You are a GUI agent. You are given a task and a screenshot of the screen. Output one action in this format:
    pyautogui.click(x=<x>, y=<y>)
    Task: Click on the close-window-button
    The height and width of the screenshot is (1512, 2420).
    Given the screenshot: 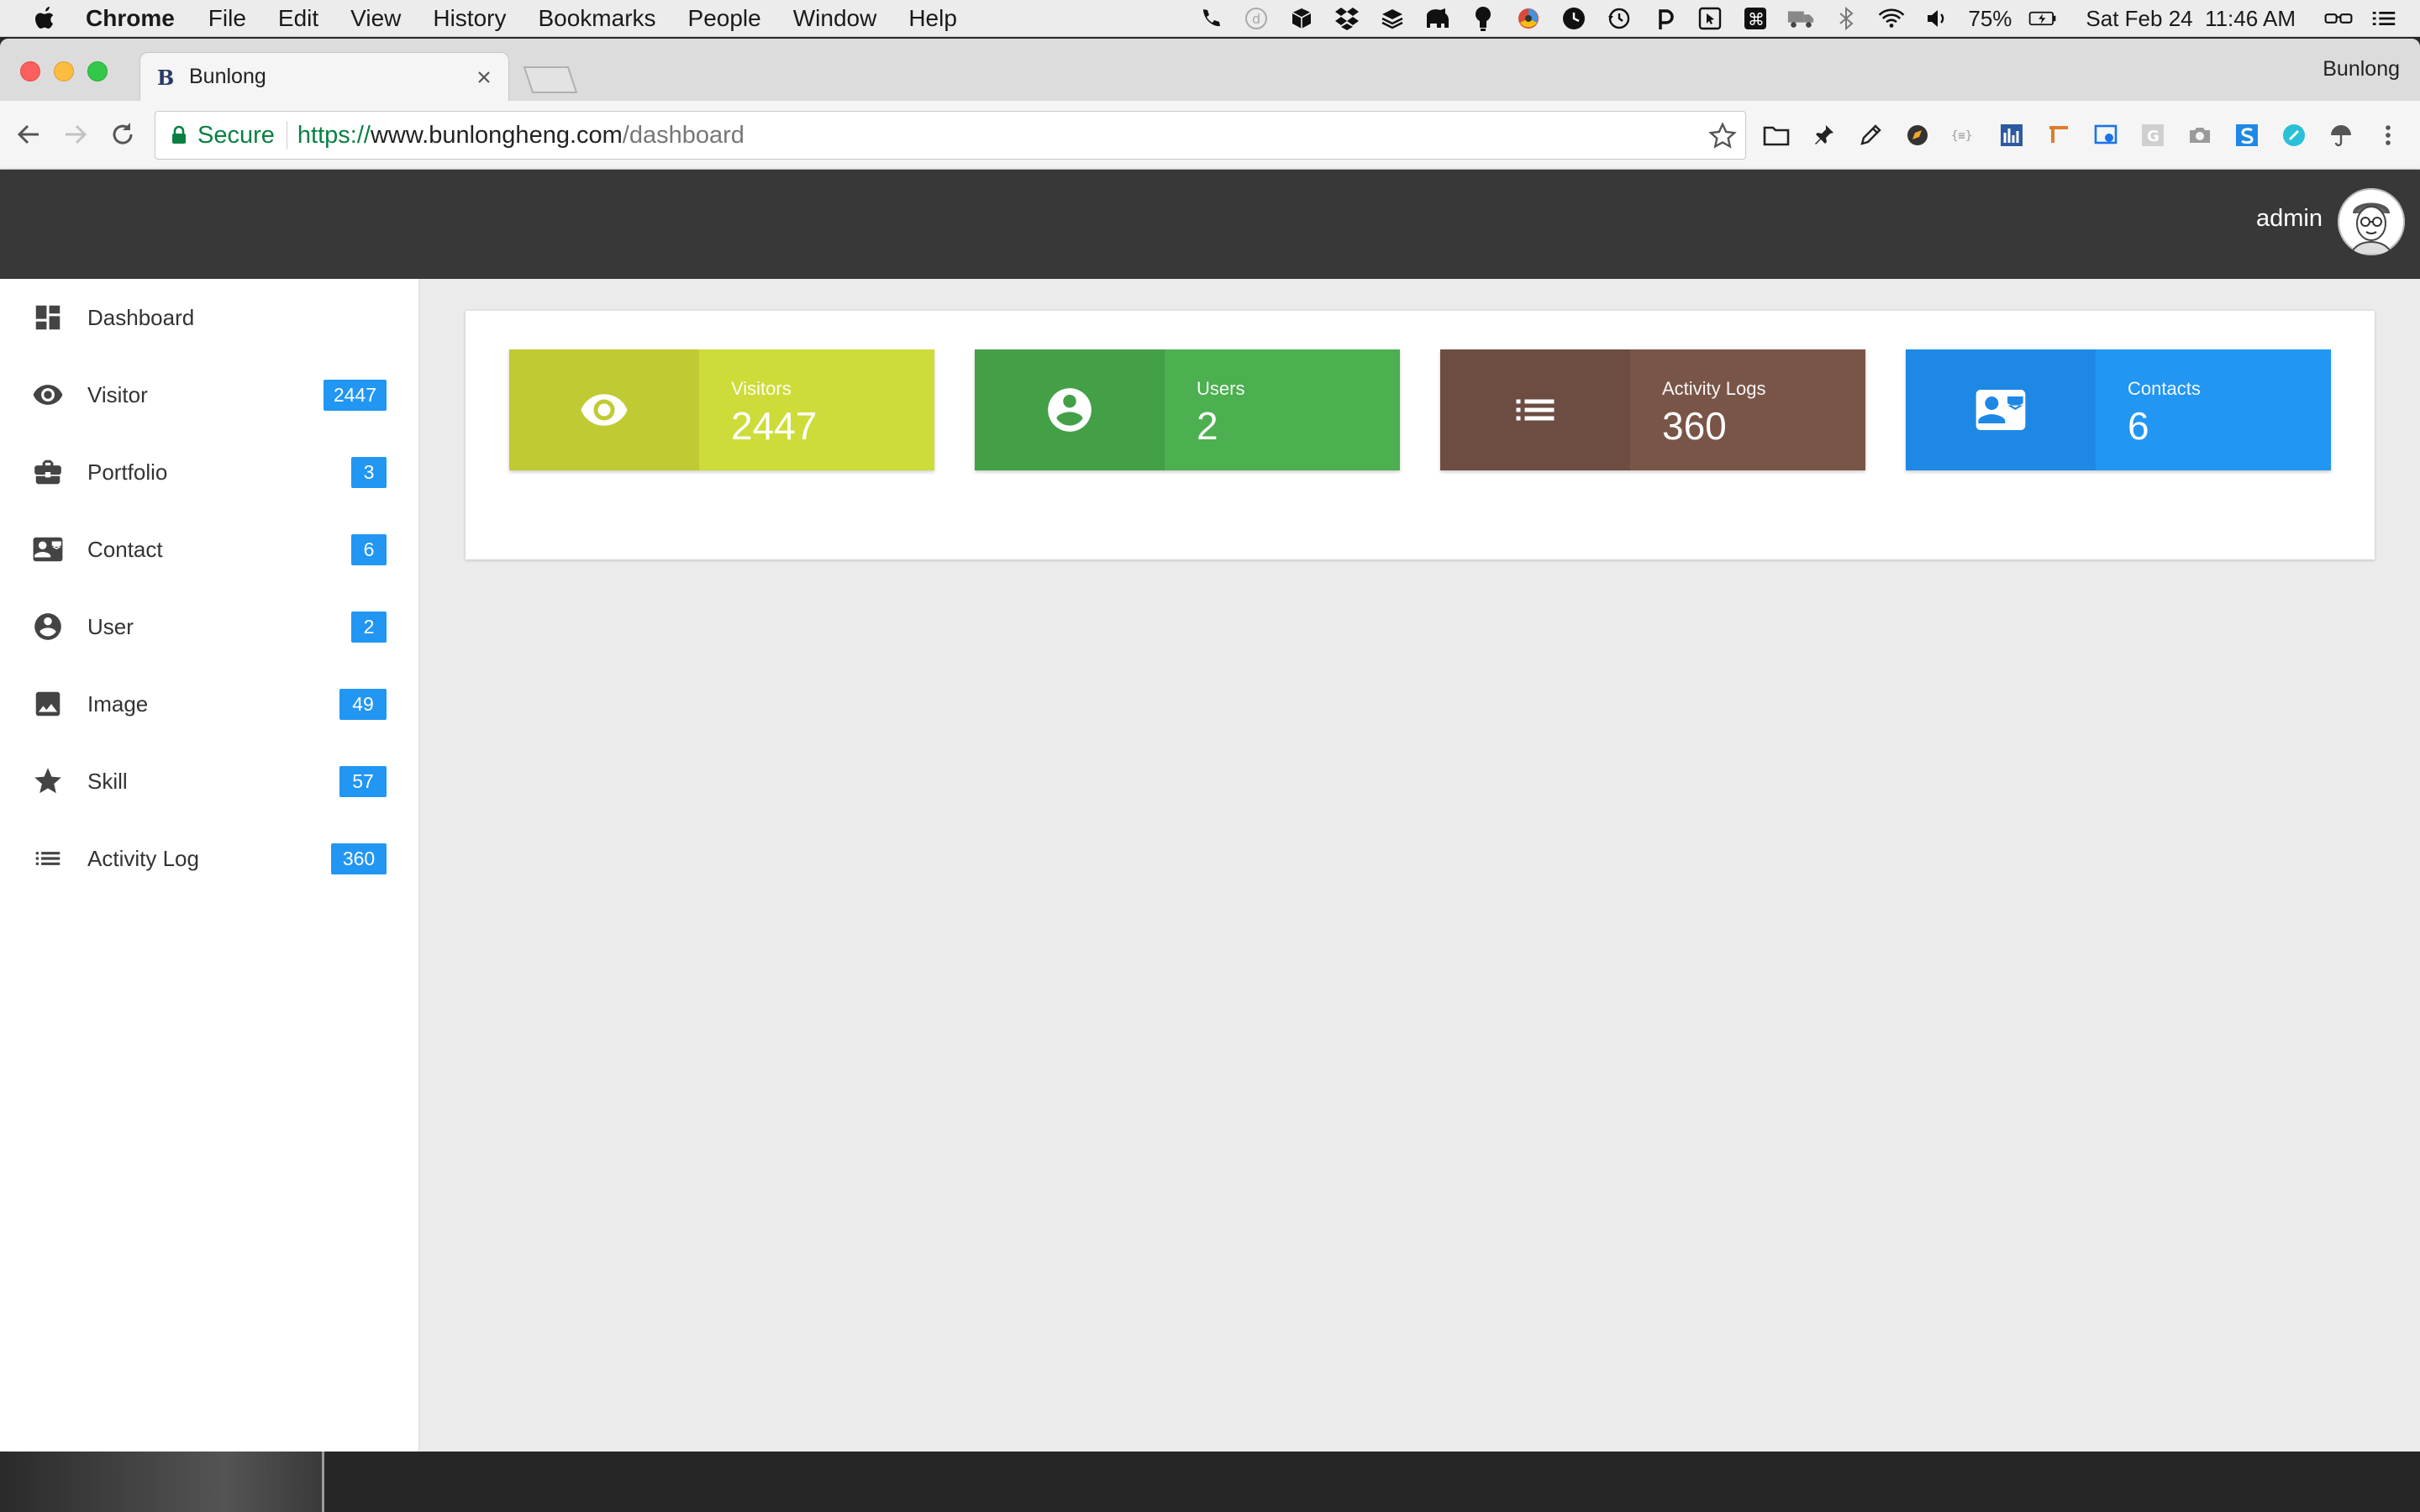 What is the action you would take?
    pyautogui.click(x=30, y=71)
    